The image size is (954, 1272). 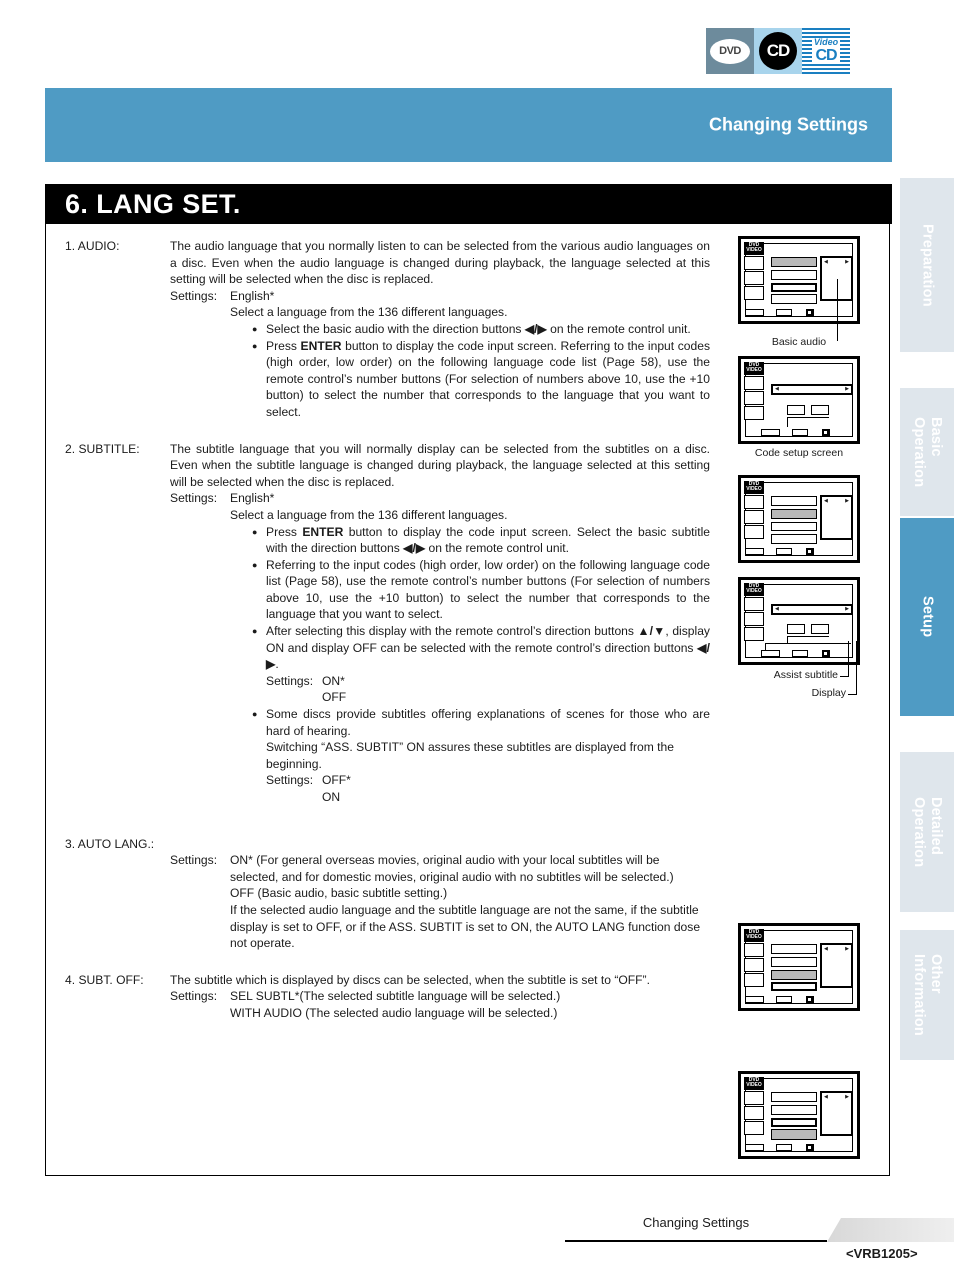 I want to click on tab-basic-operation: Basic Operation, so click(x=927, y=452).